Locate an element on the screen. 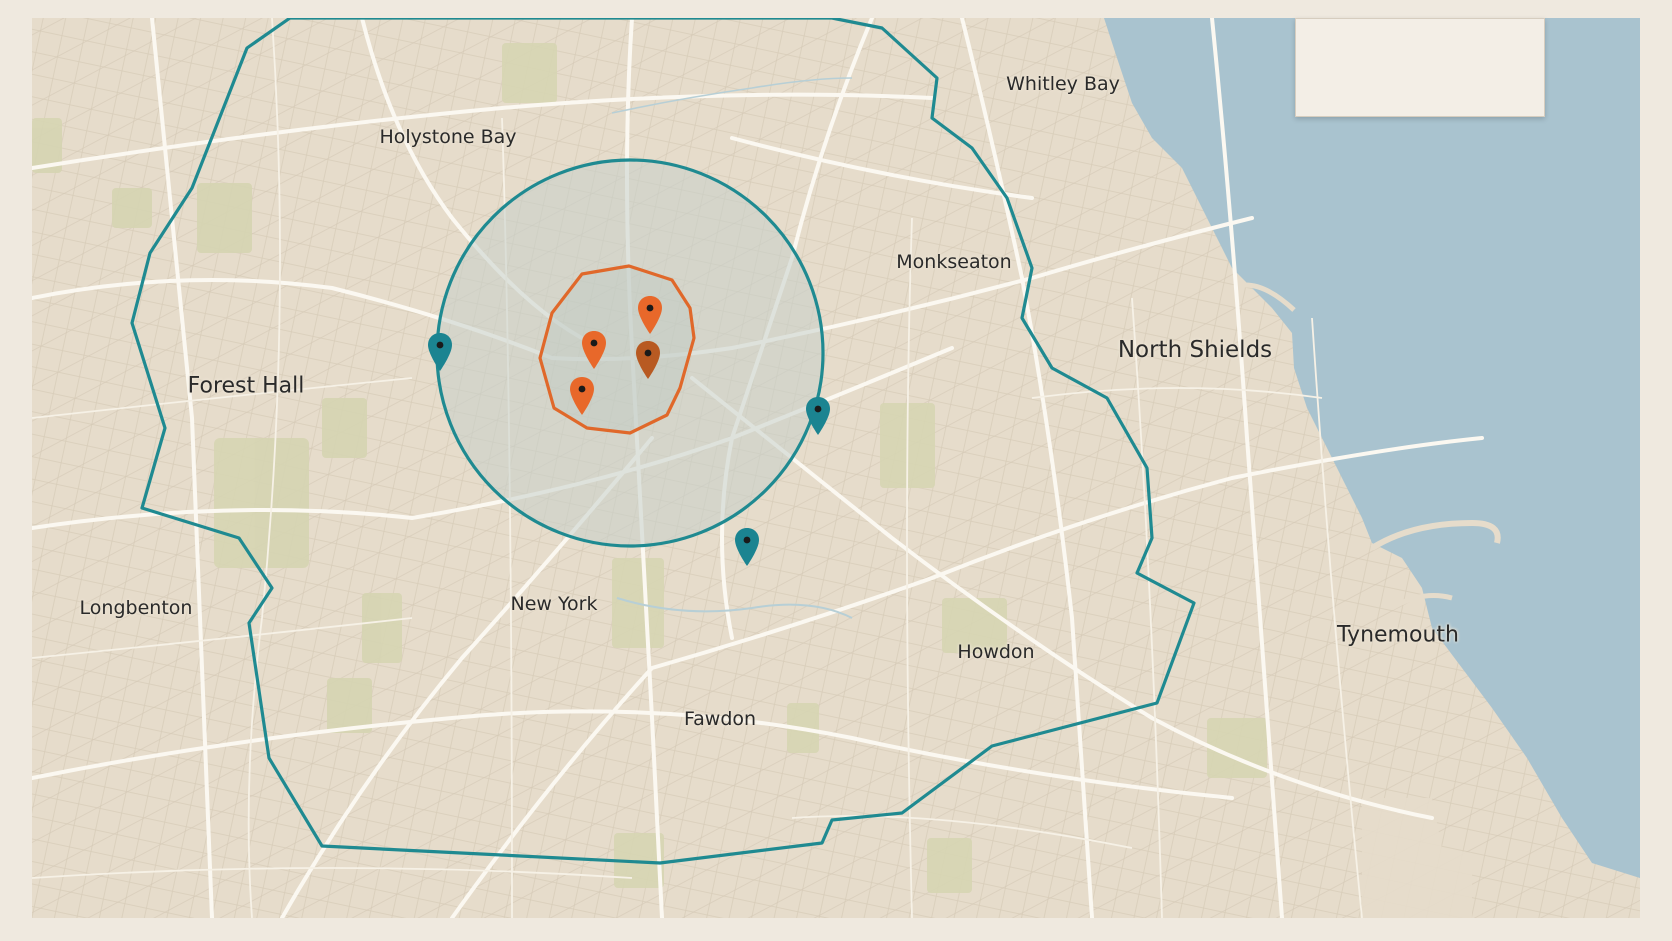 The width and height of the screenshot is (1672, 941). place-label-whitley-bay: Whitley Bay is located at coordinates (1063, 84).